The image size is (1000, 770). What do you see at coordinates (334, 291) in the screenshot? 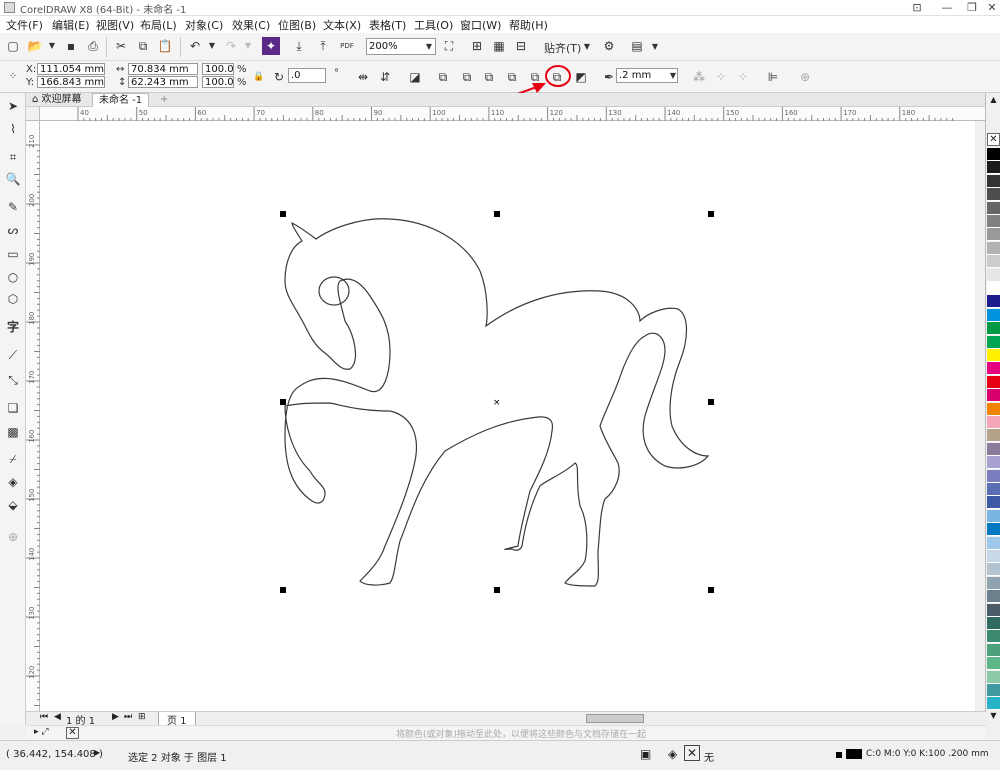
I see `horse-eye-shape` at bounding box center [334, 291].